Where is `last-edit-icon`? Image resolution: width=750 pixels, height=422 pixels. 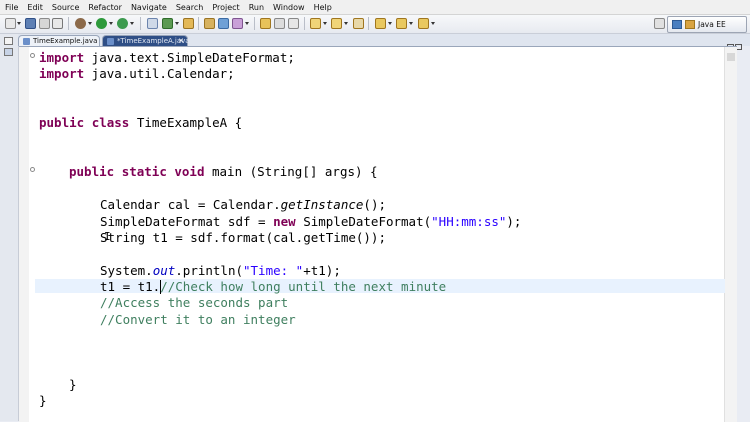 last-edit-icon is located at coordinates (358, 23).